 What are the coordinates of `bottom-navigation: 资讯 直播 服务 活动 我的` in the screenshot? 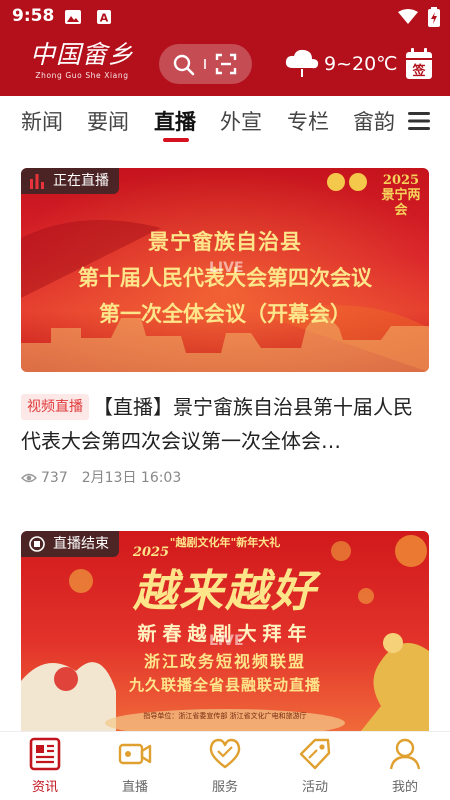 It's located at (225, 765).